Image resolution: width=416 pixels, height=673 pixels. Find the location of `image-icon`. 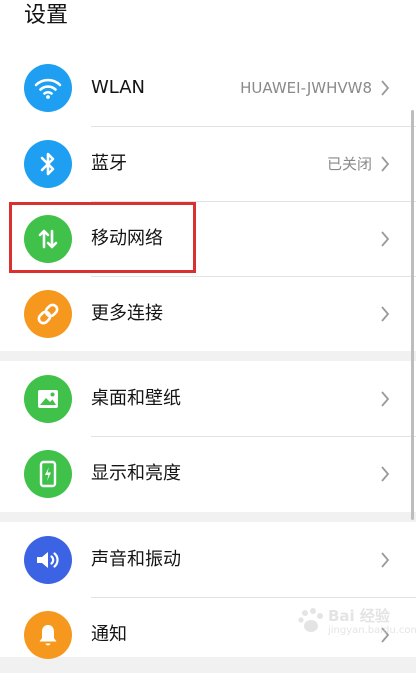

image-icon is located at coordinates (48, 399).